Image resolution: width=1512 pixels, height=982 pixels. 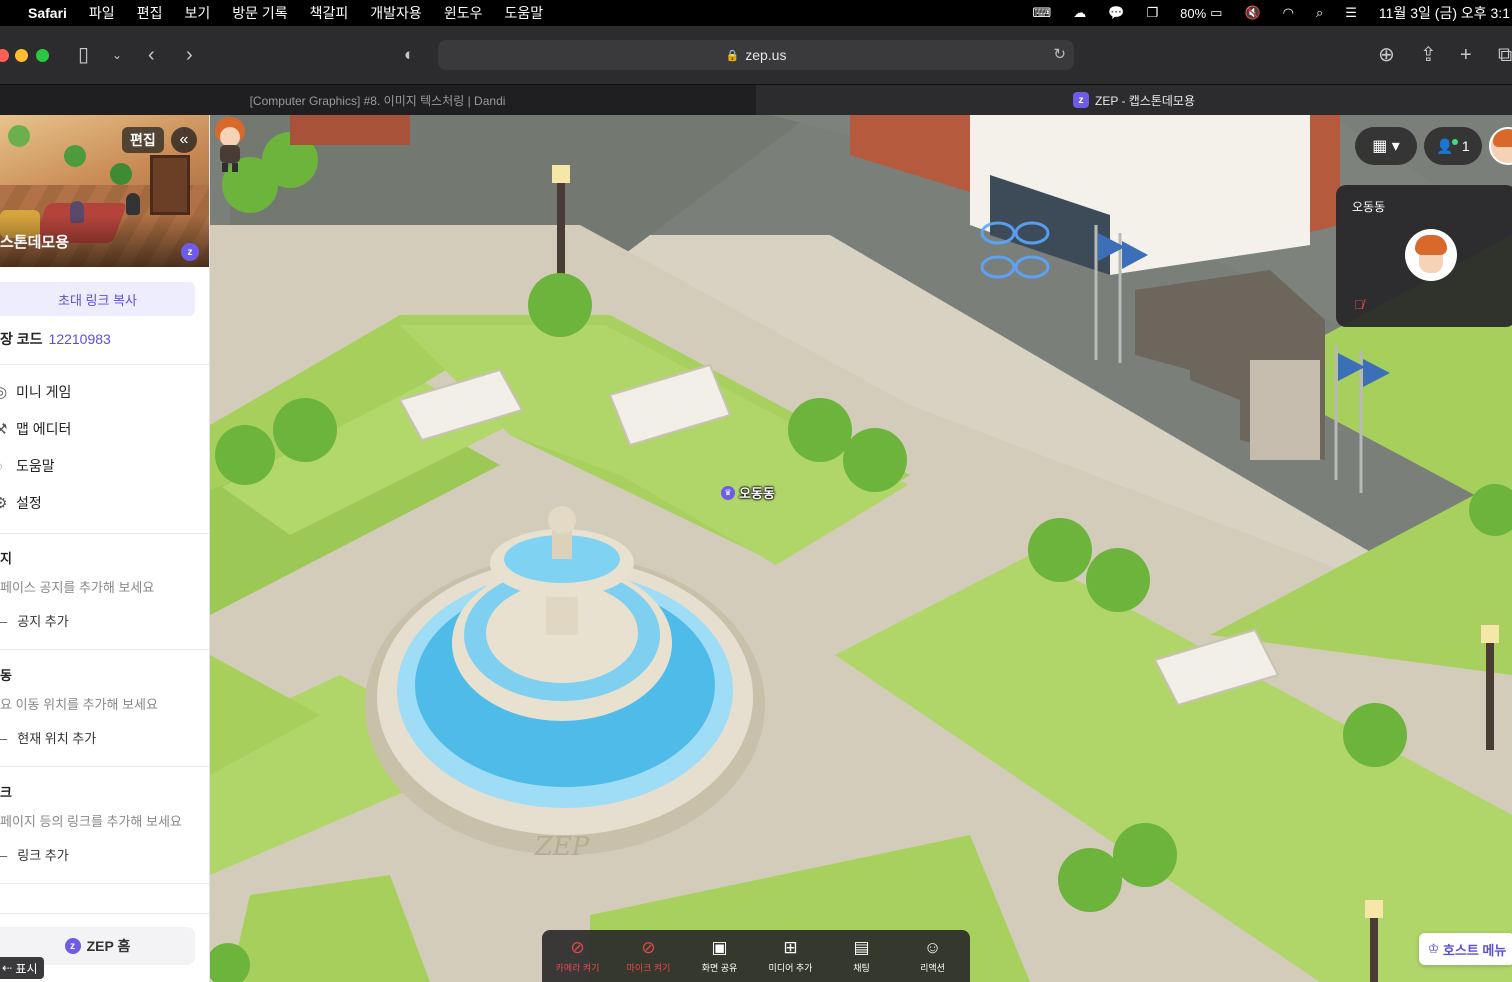 I want to click on media-add-button: ⊞ 미디어 추가, so click(x=790, y=956).